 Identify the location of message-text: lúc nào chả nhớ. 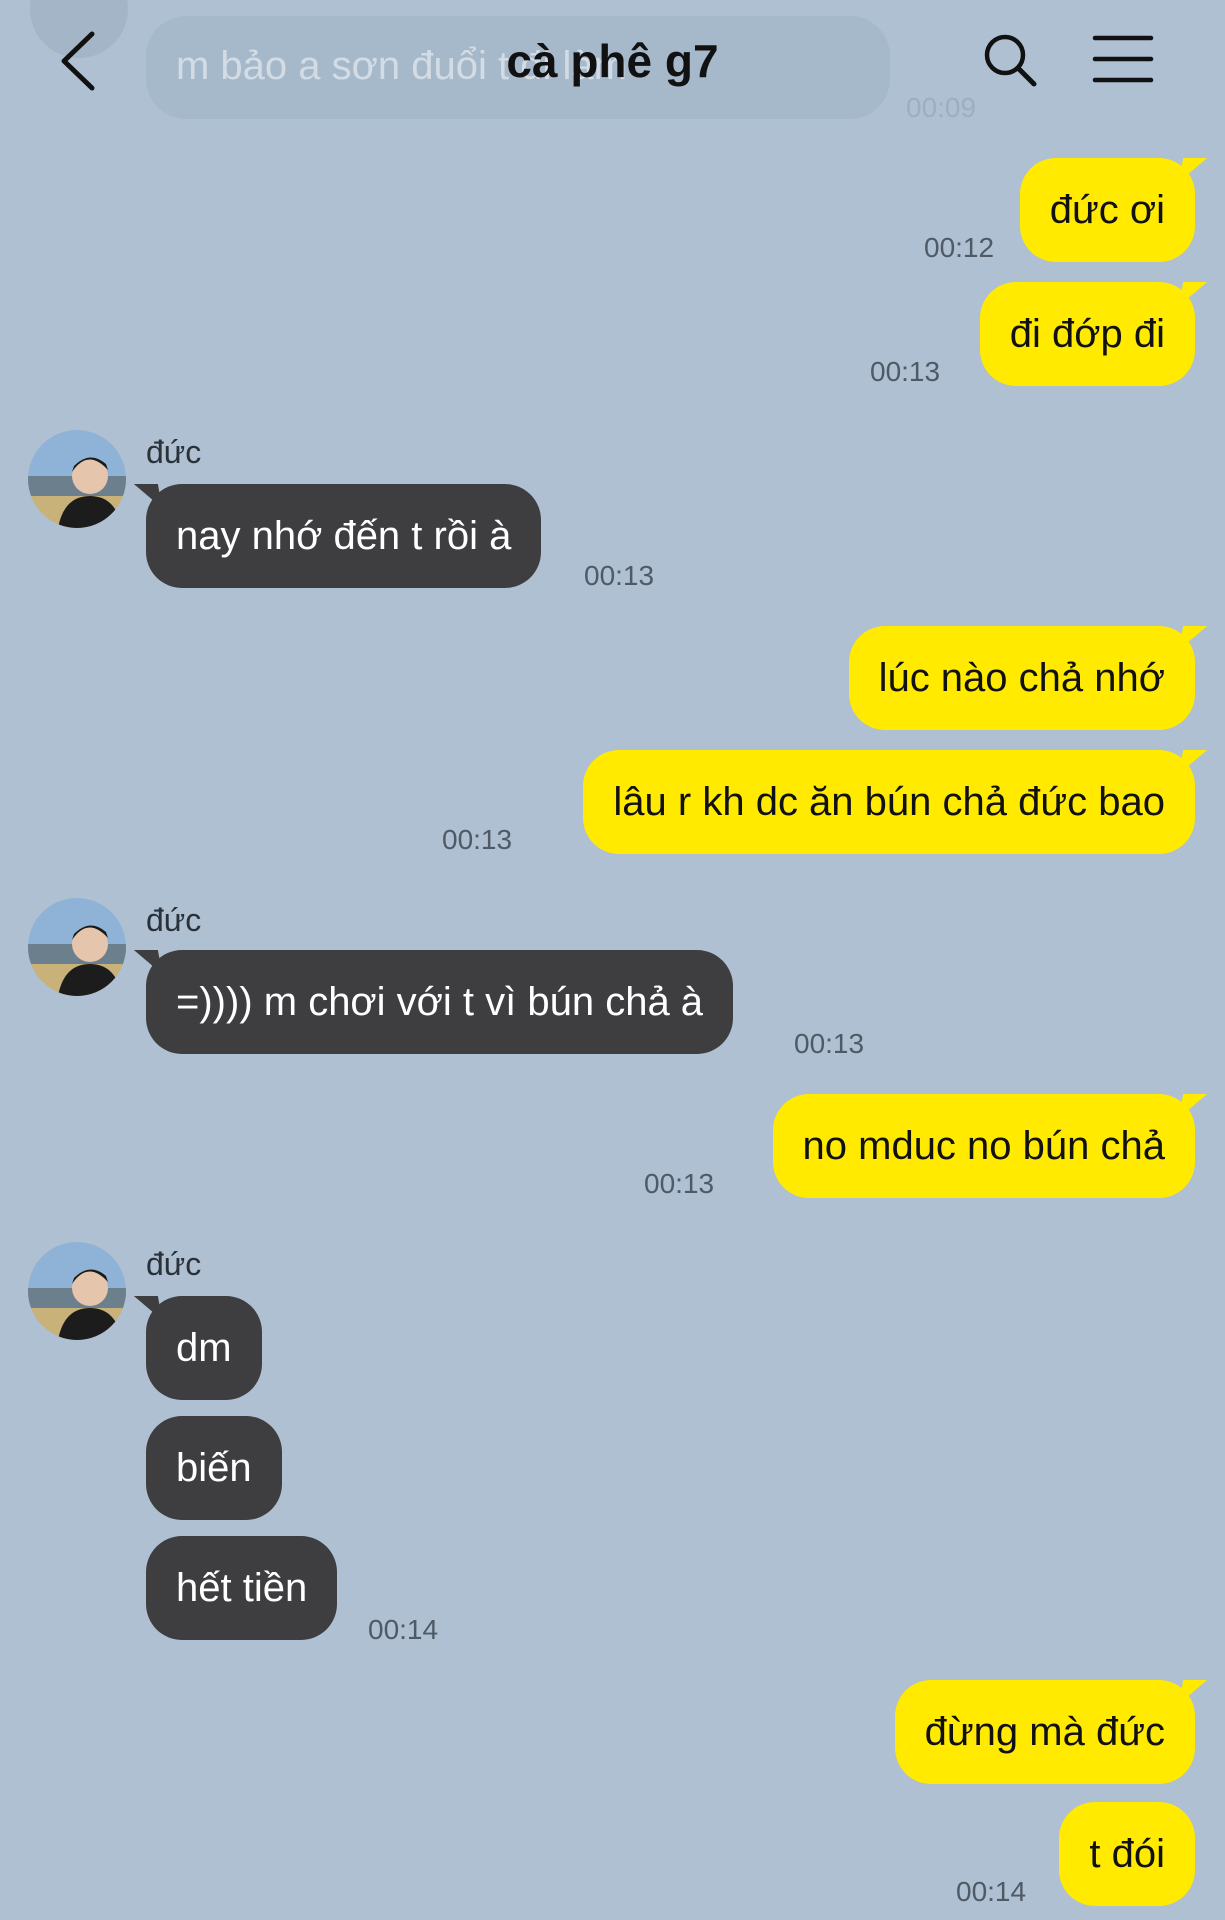
(1021, 678).